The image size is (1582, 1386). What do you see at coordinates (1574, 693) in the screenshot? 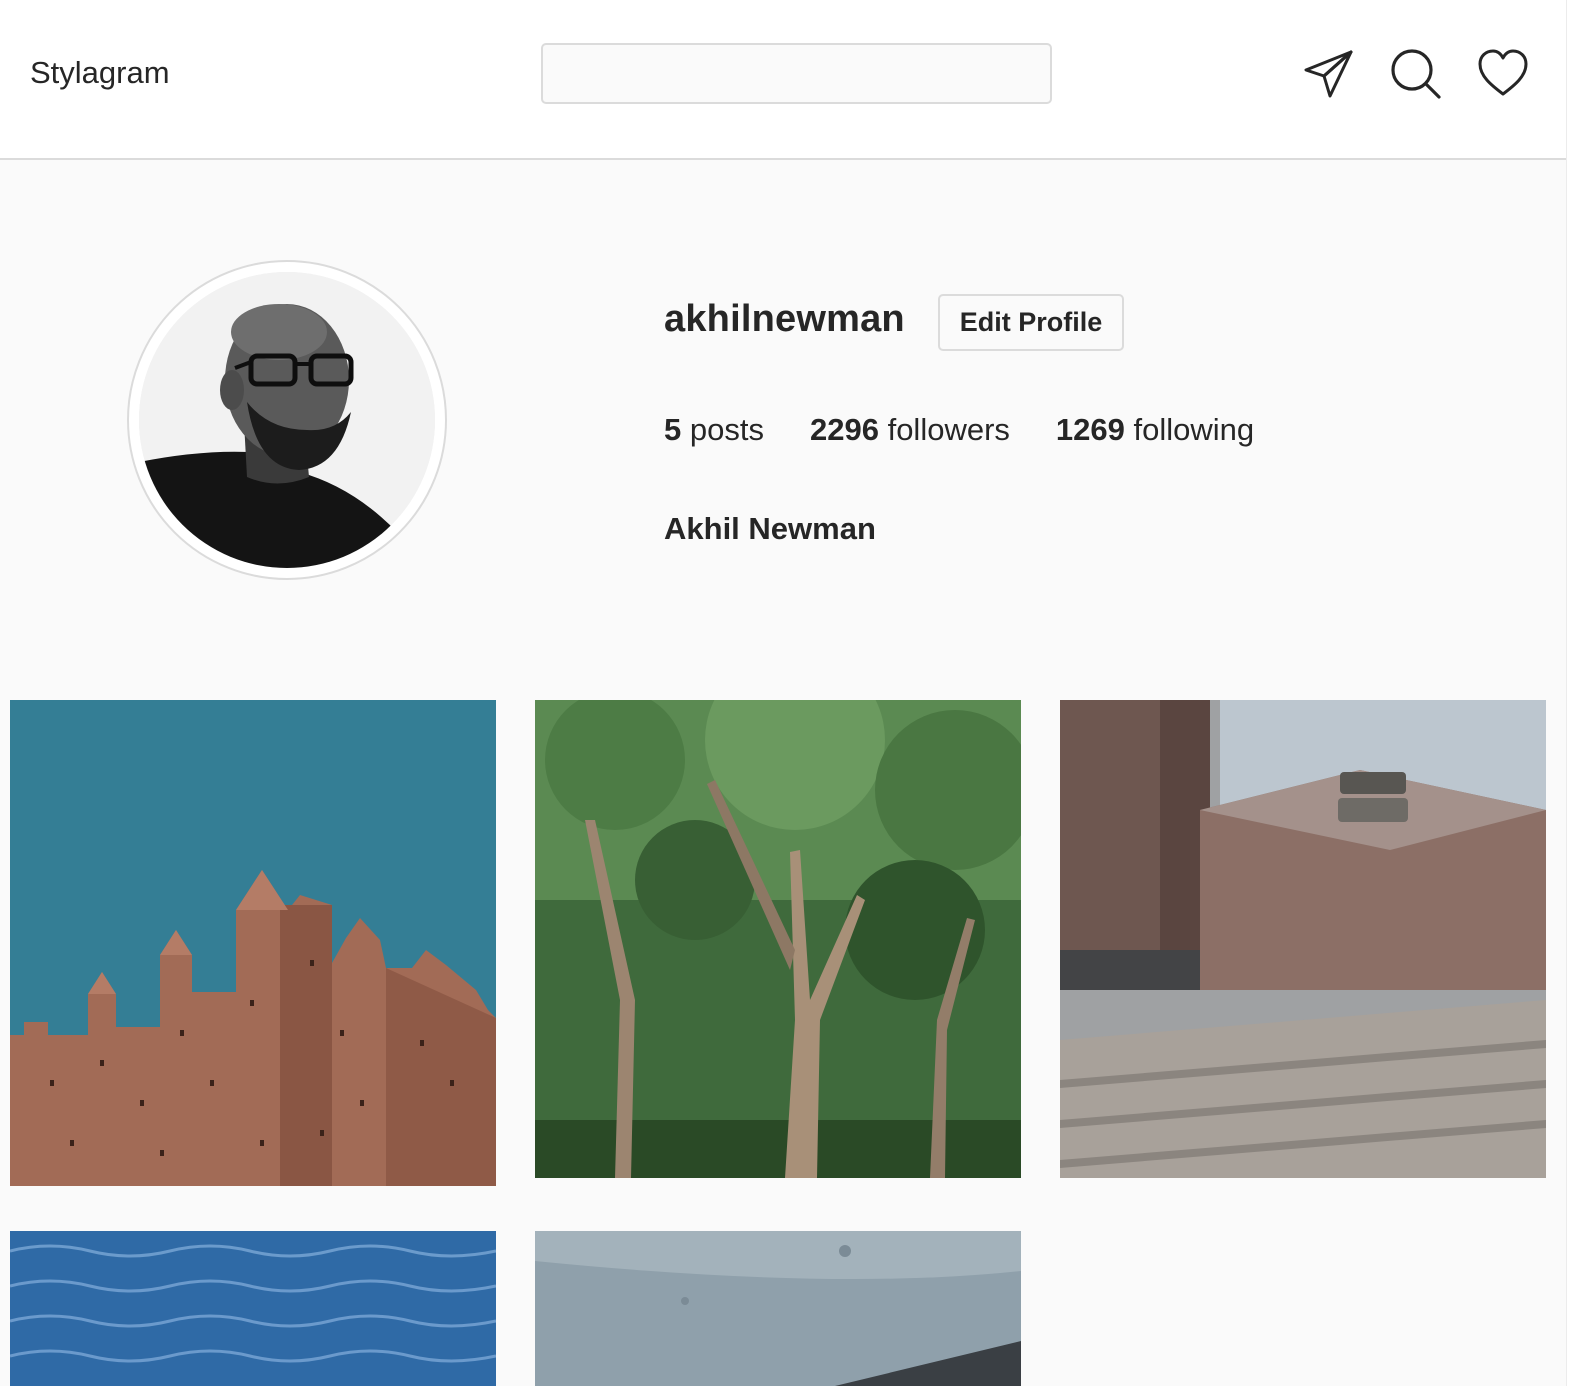
I see `page-scrollbar` at bounding box center [1574, 693].